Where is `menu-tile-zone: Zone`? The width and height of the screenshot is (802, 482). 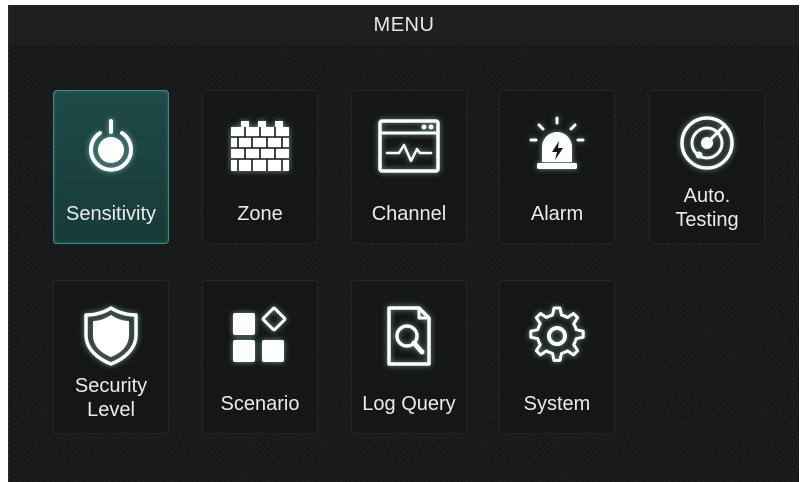 menu-tile-zone: Zone is located at coordinates (260, 167).